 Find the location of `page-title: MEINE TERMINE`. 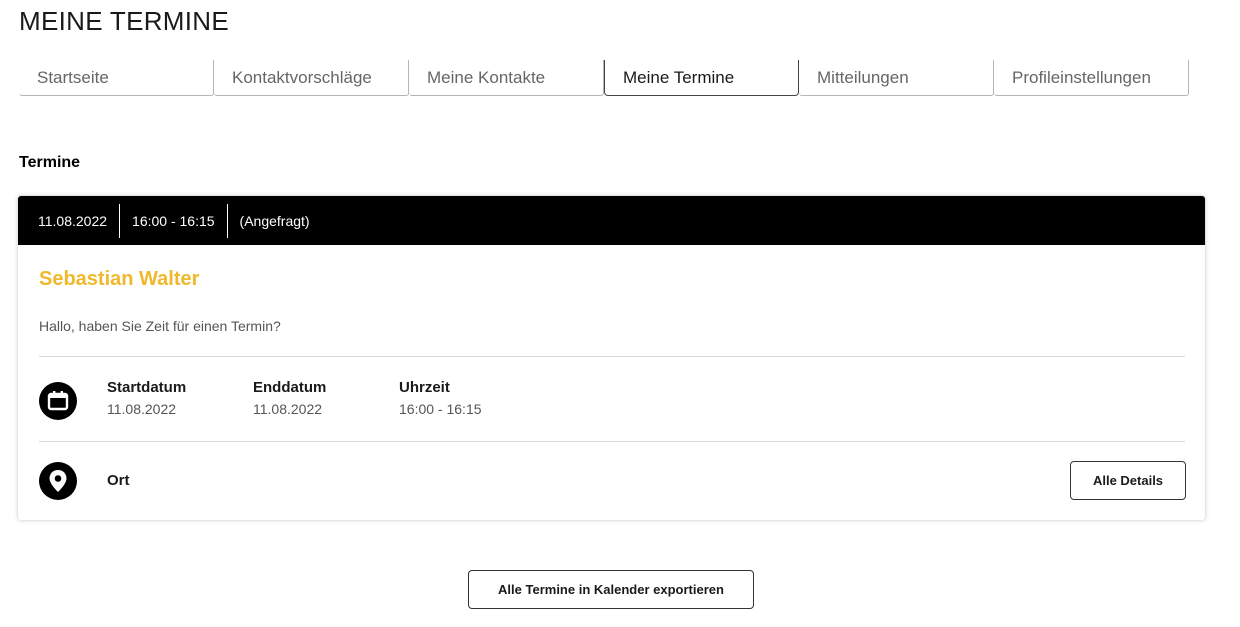

page-title: MEINE TERMINE is located at coordinates (124, 21).